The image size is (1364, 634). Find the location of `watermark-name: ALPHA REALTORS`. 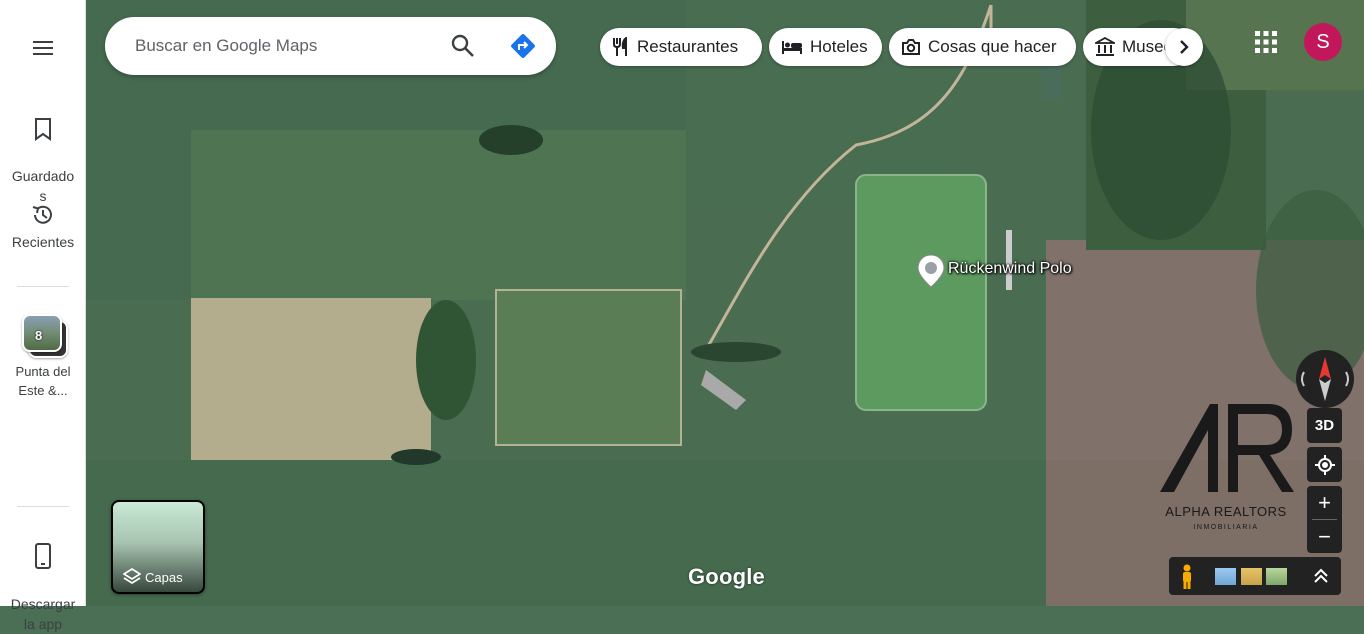

watermark-name: ALPHA REALTORS is located at coordinates (1226, 511).